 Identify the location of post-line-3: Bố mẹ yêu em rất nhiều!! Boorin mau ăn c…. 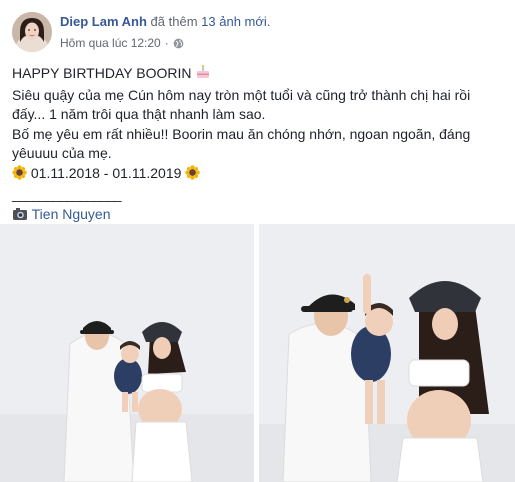
(241, 143).